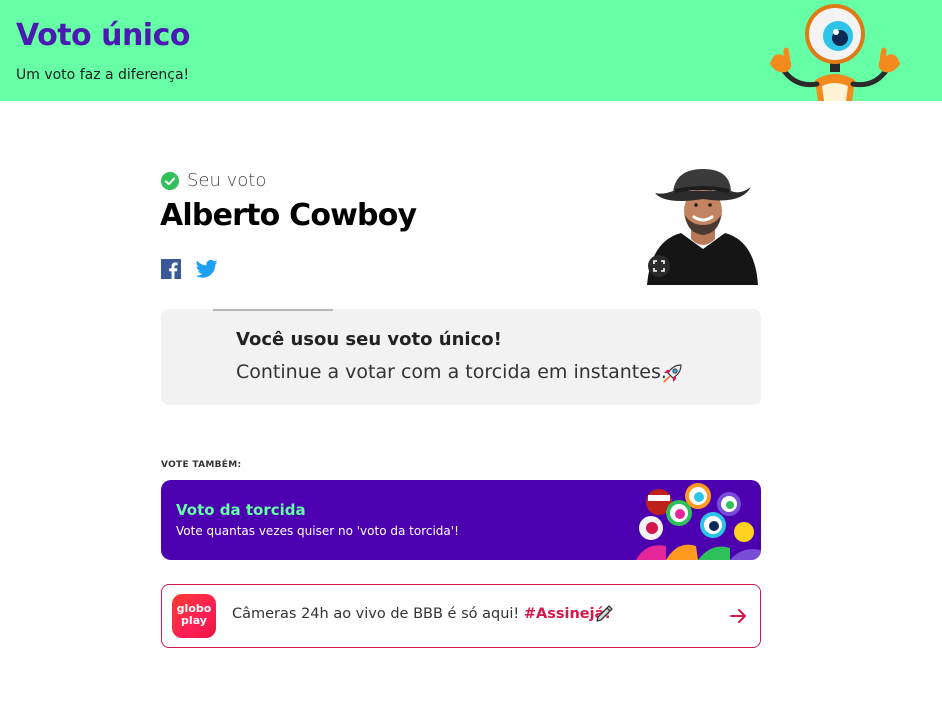  I want to click on info-title: Você usou seu voto único!, so click(369, 339).